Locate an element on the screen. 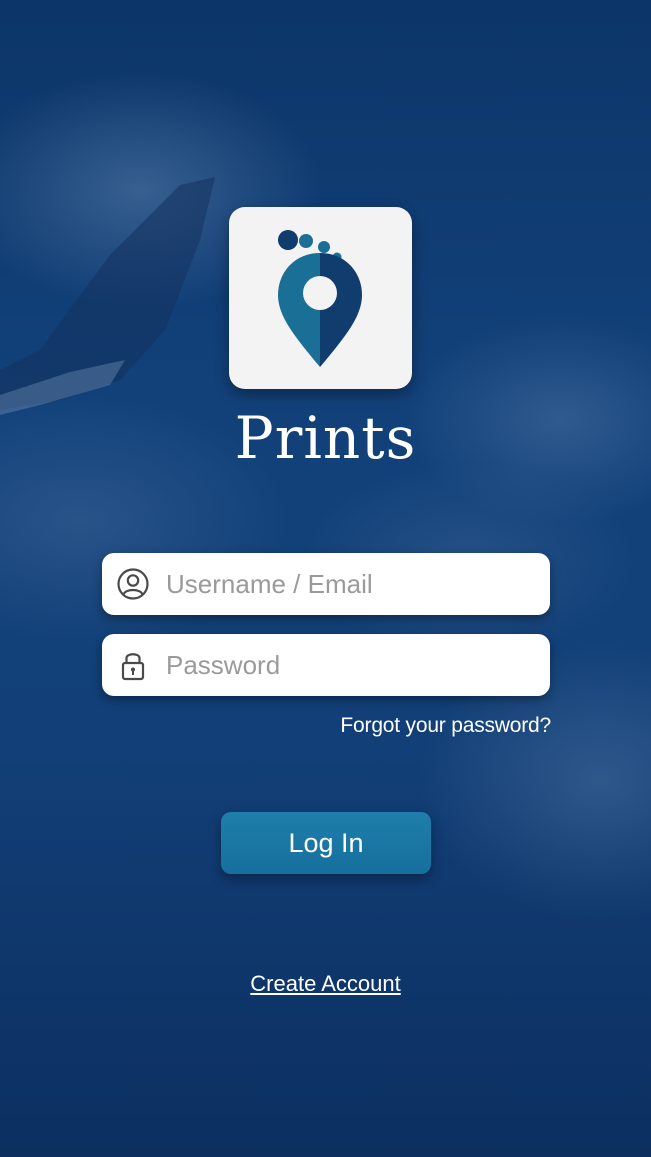 This screenshot has height=1157, width=651. username-field is located at coordinates (326, 584).